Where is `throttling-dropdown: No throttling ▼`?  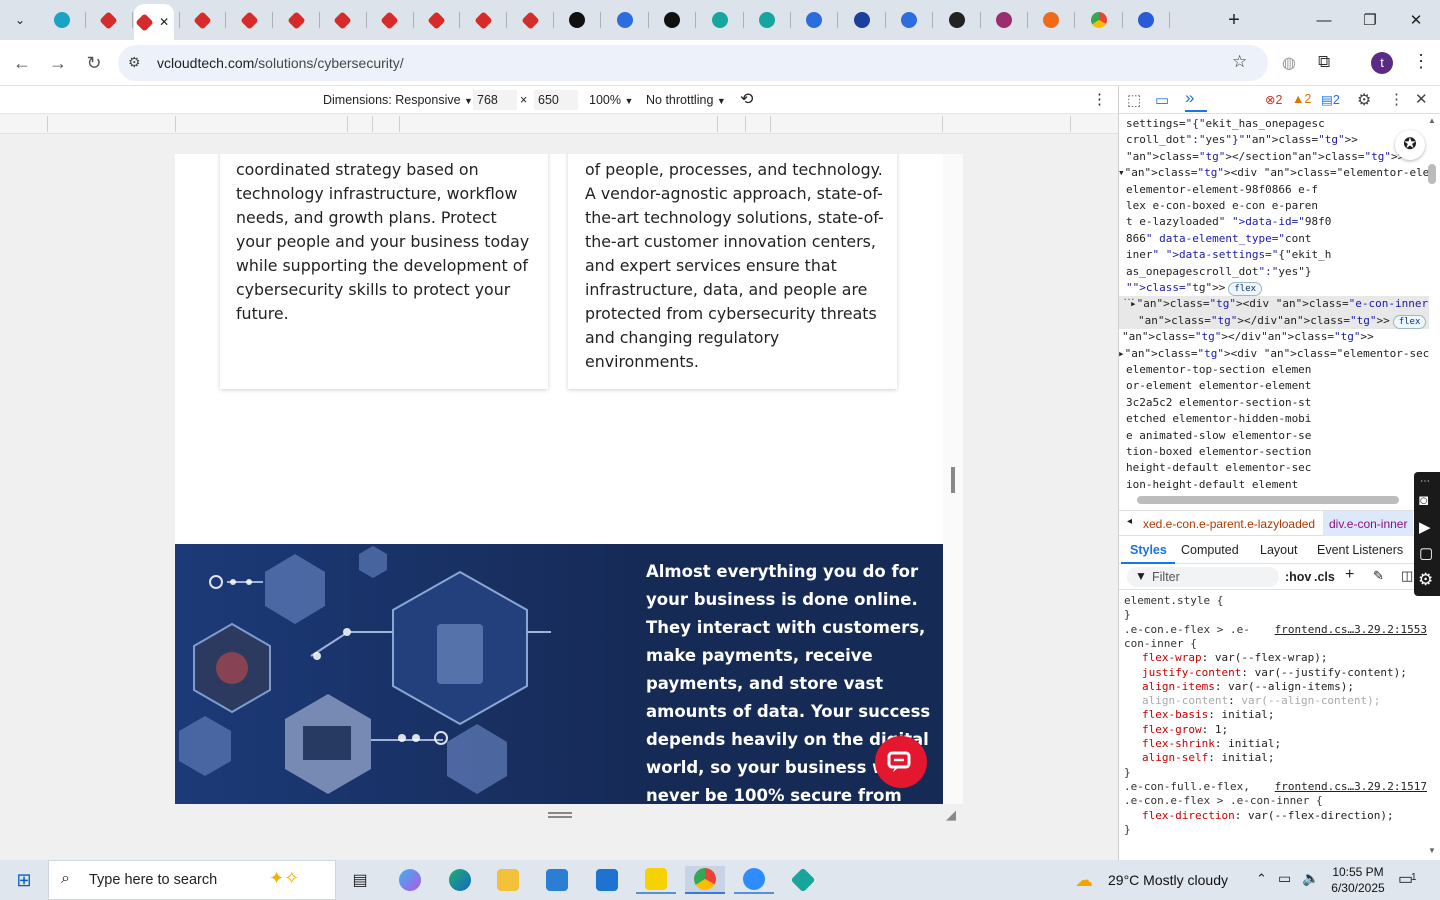
throttling-dropdown: No throttling ▼ is located at coordinates (686, 100).